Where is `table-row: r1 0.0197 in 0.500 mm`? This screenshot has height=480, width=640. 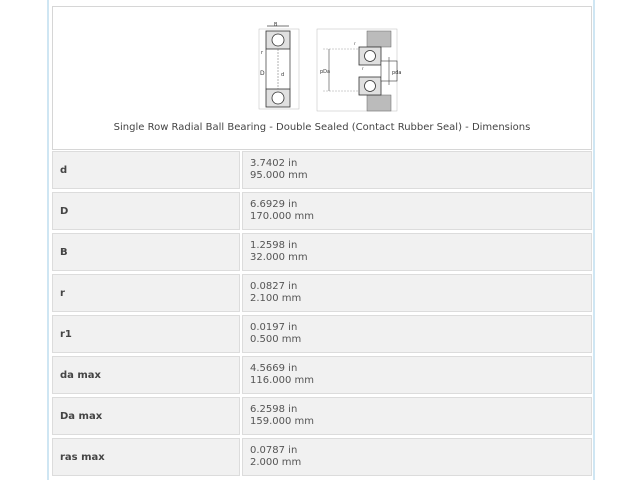
table-row: r1 0.0197 in 0.500 mm is located at coordinates (322, 334).